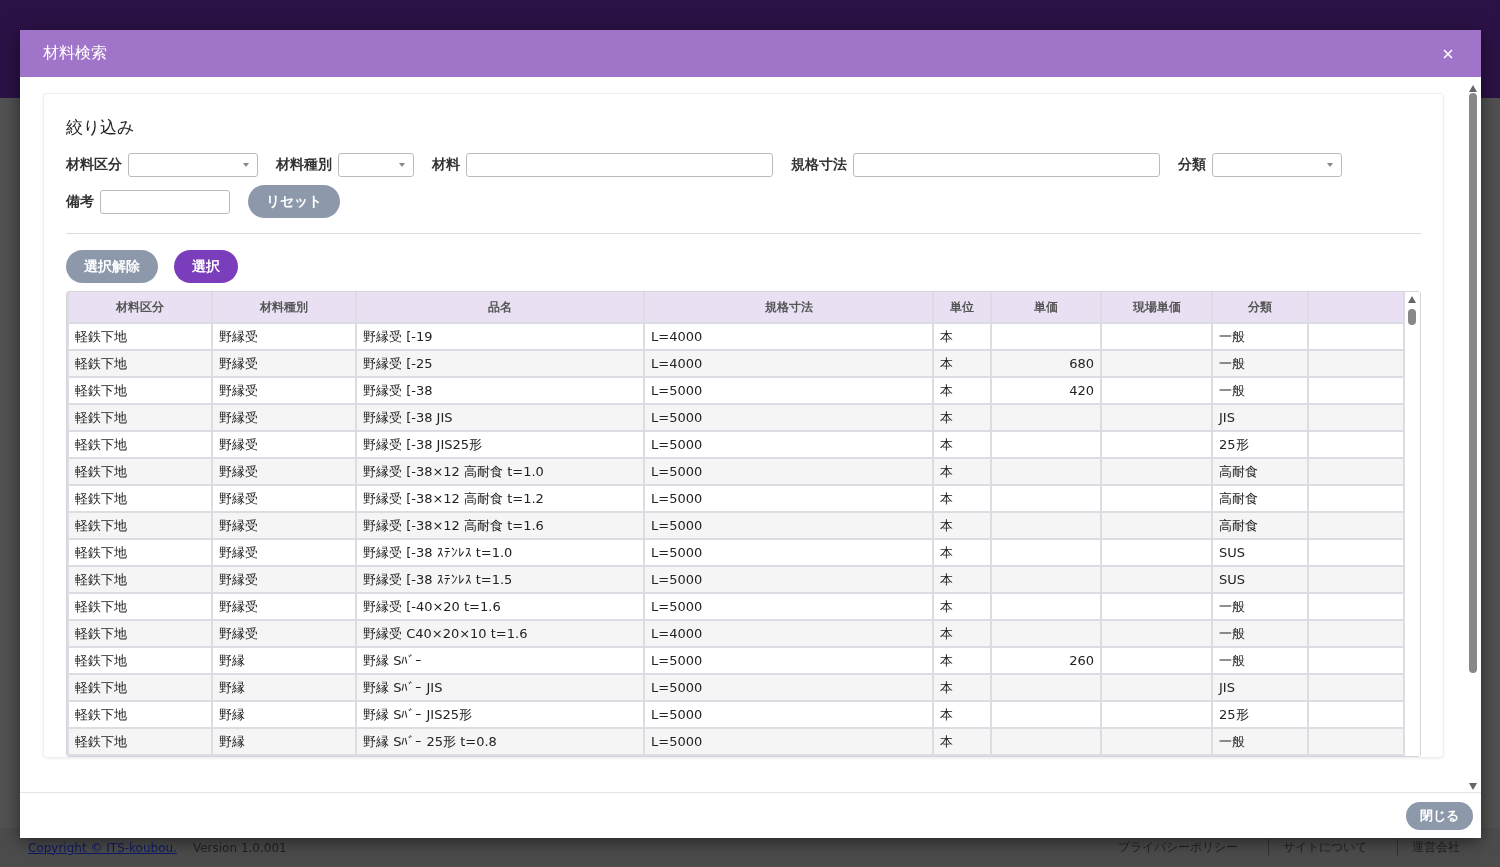 The width and height of the screenshot is (1500, 867). I want to click on table-cell: 25形, so click(1234, 714).